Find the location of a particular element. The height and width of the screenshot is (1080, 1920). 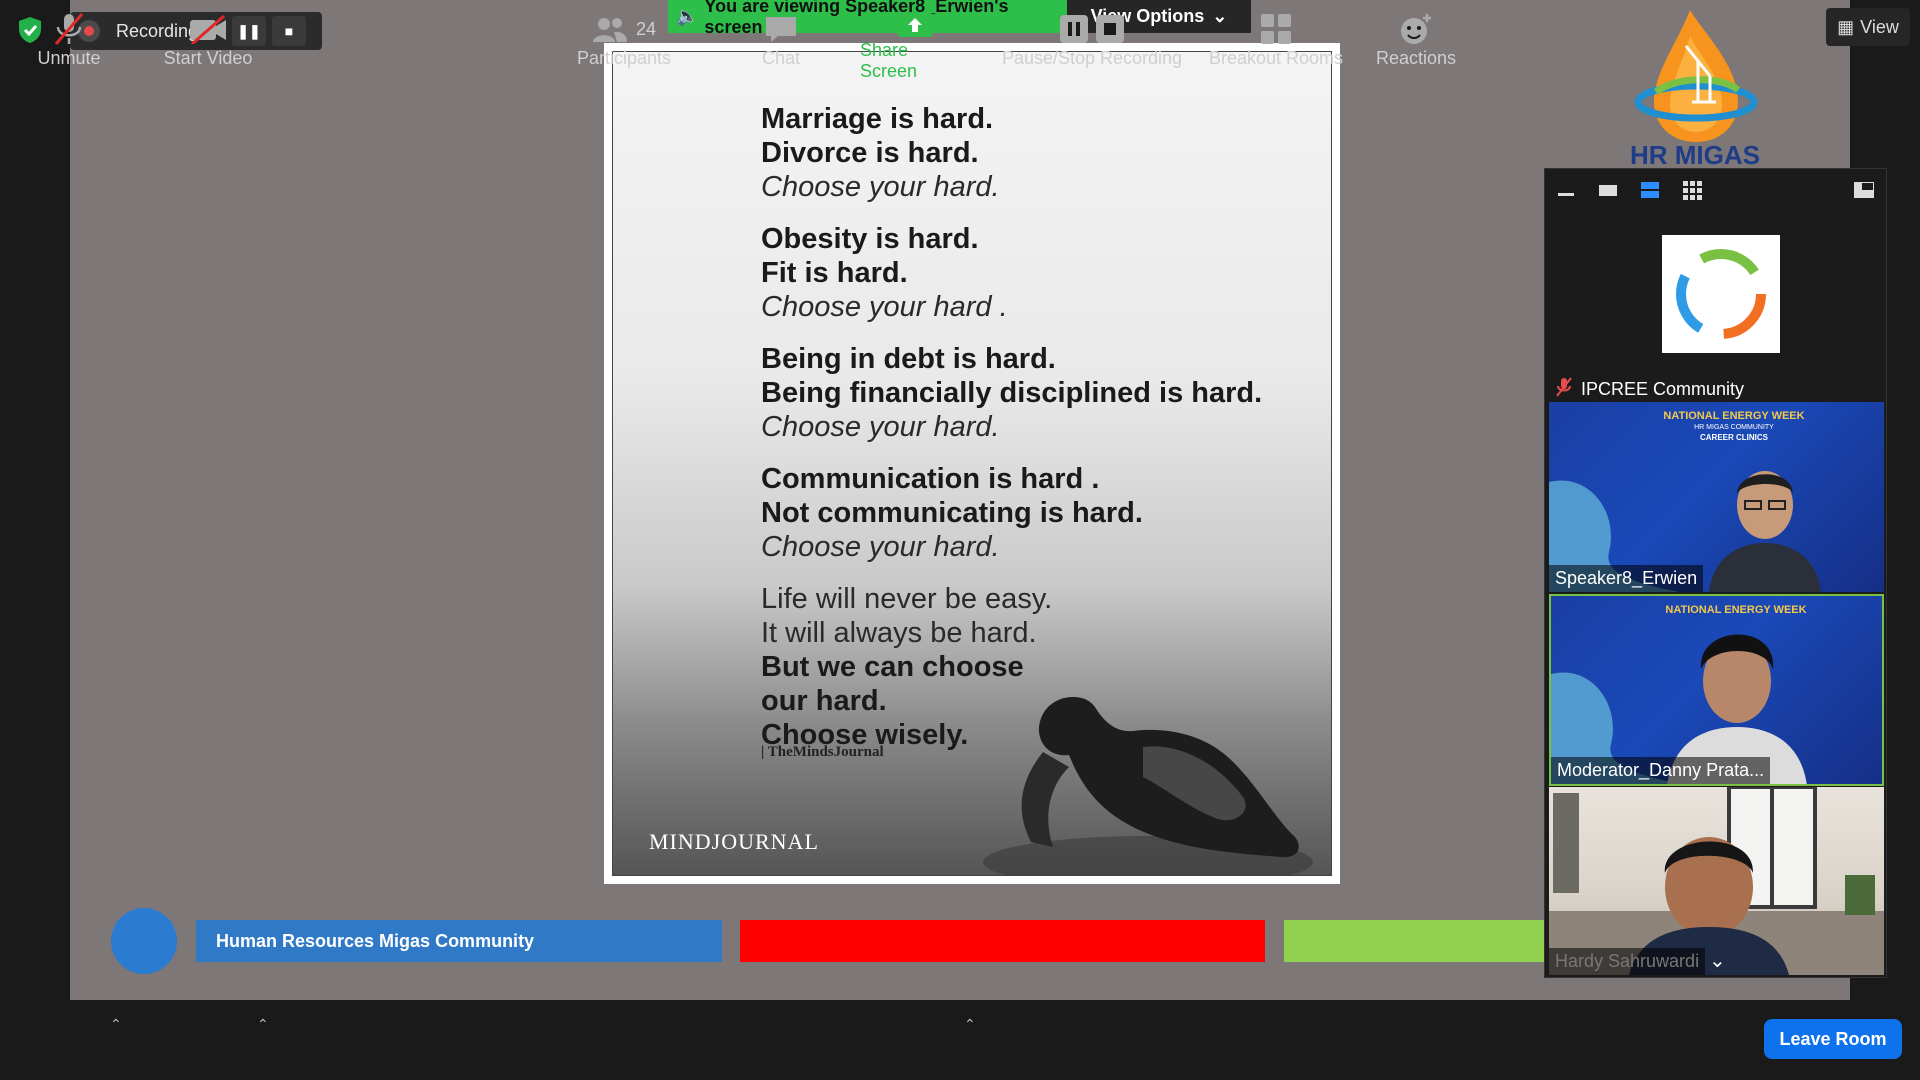

quote-credit: | TheMindsJournal is located at coordinates (822, 752).